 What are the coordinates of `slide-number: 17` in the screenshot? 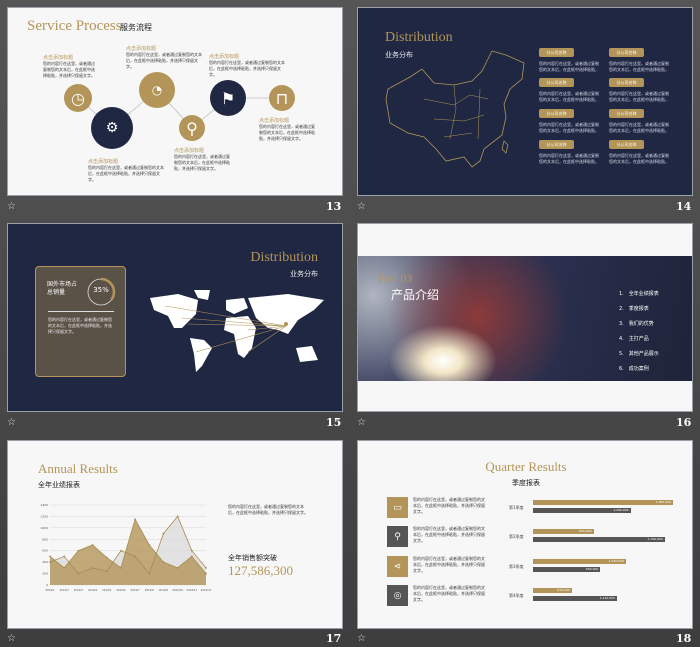 It's located at (334, 638).